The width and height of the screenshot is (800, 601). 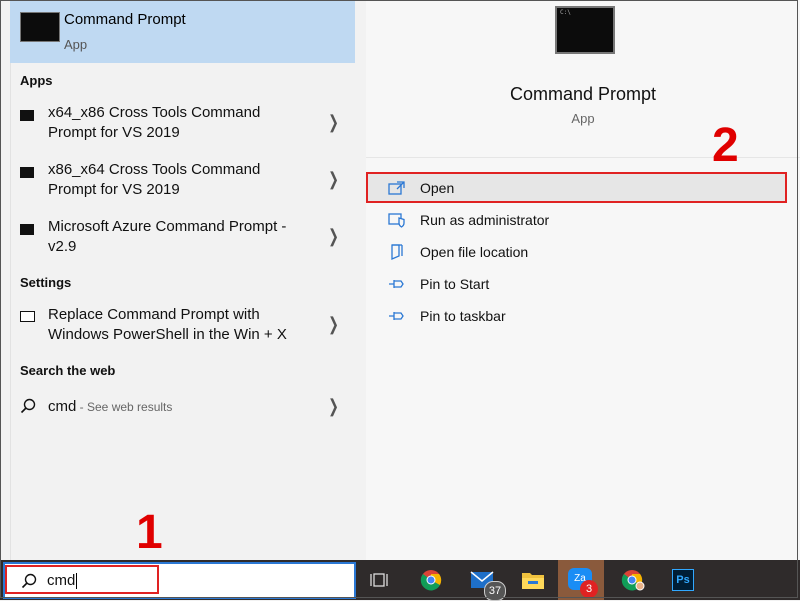 What do you see at coordinates (36, 80) in the screenshot?
I see `section-apps-heading: Apps` at bounding box center [36, 80].